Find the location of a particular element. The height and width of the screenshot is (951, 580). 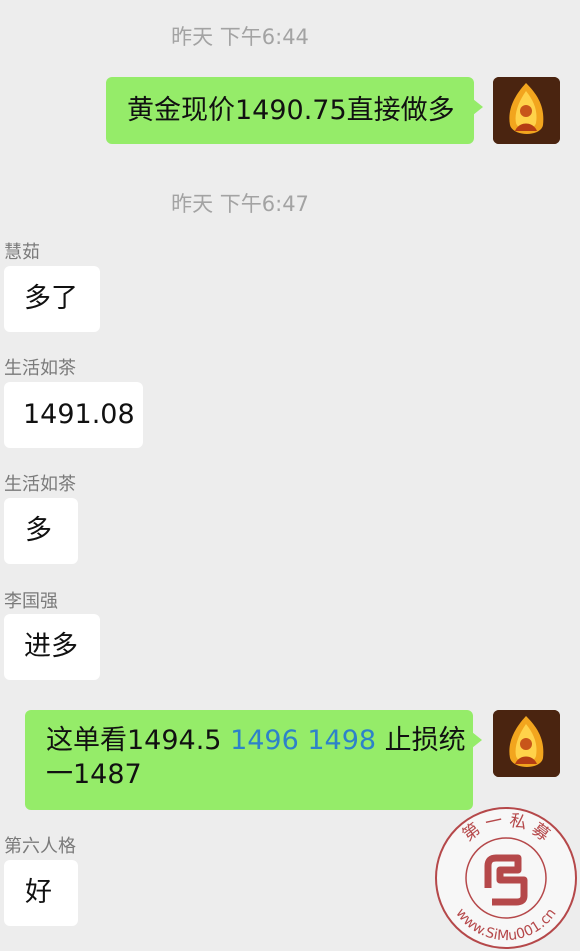

message-text: 1491.08 is located at coordinates (79, 414).